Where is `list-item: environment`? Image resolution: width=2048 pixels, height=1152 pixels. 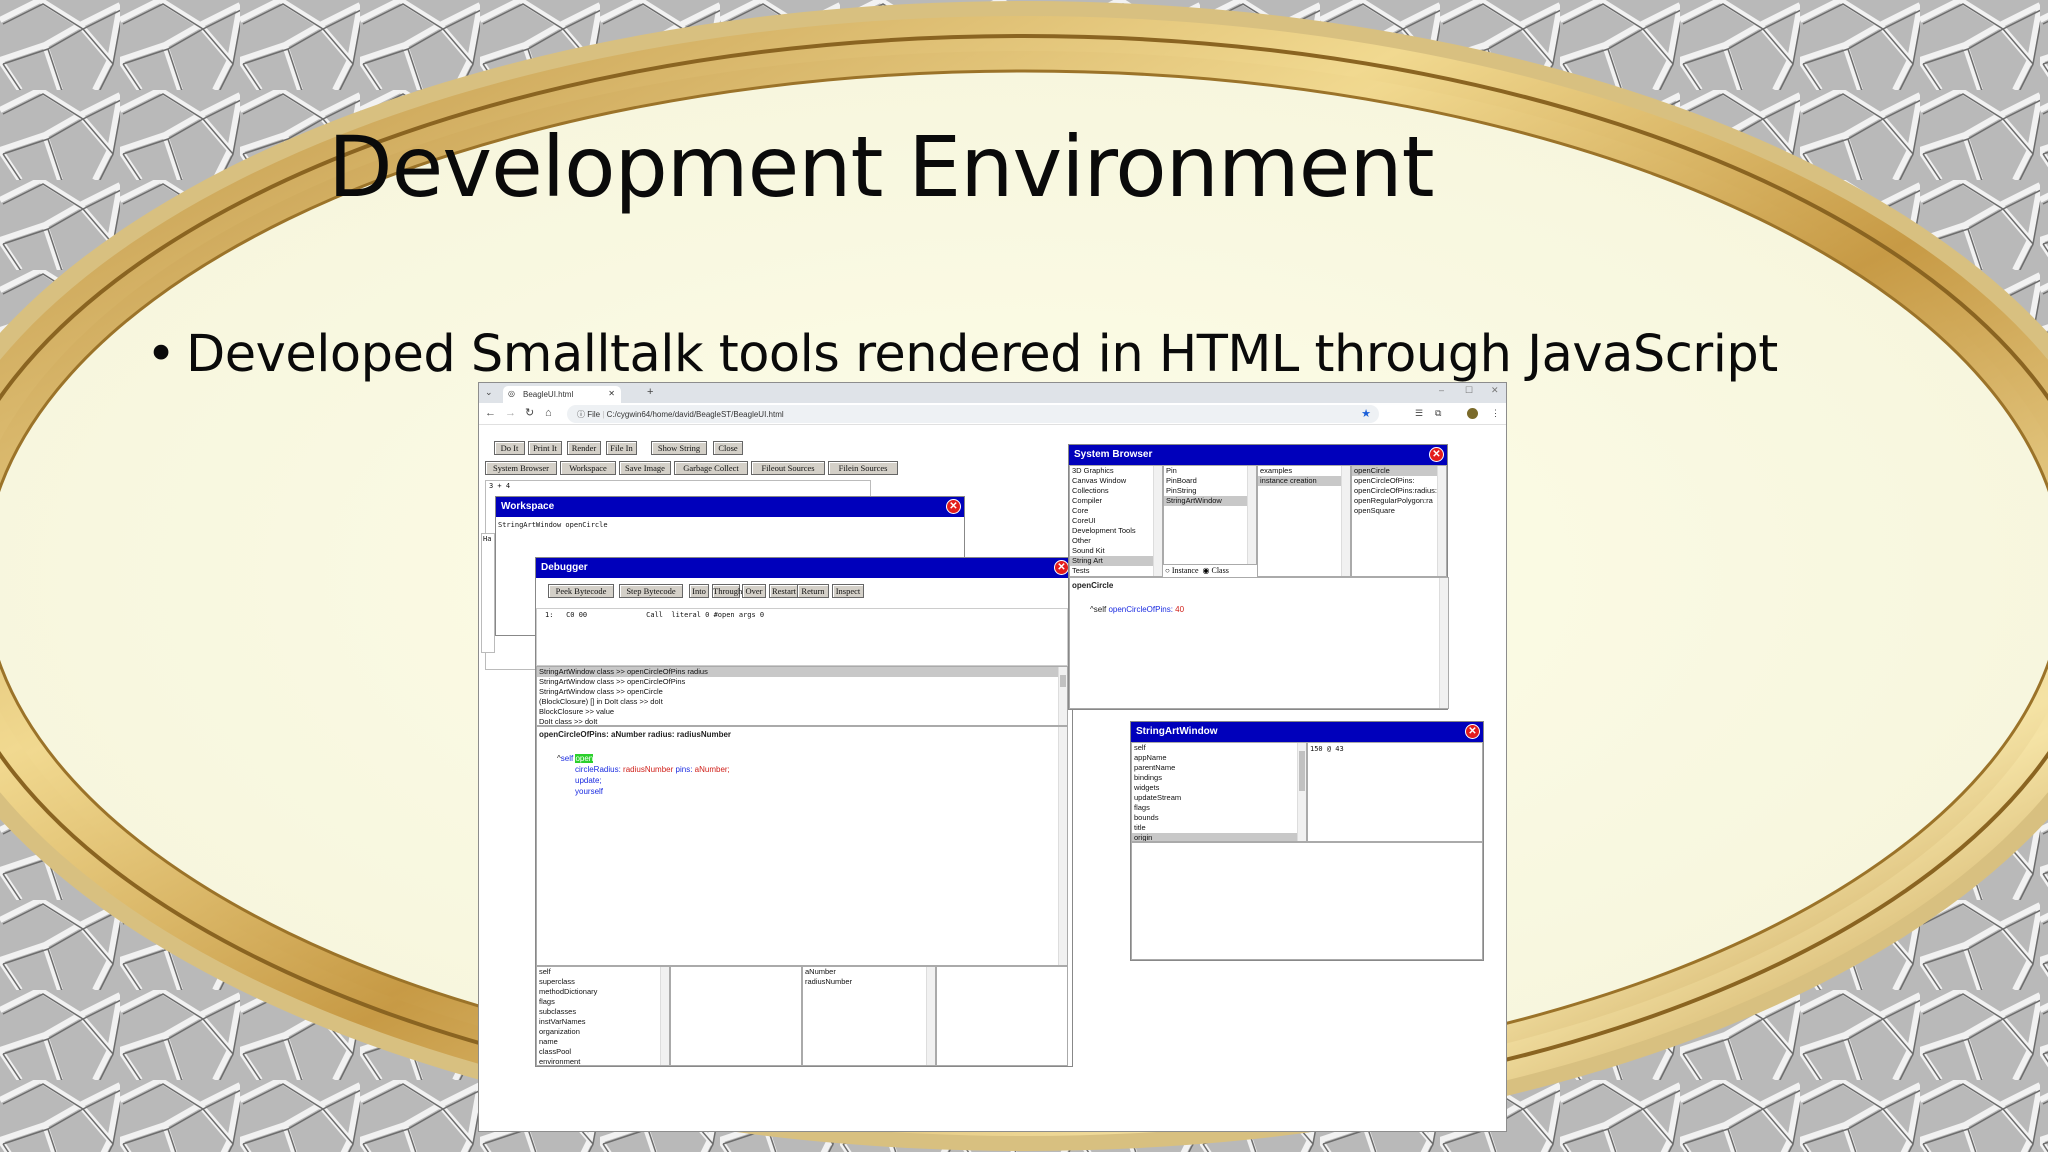 list-item: environment is located at coordinates (603, 1061).